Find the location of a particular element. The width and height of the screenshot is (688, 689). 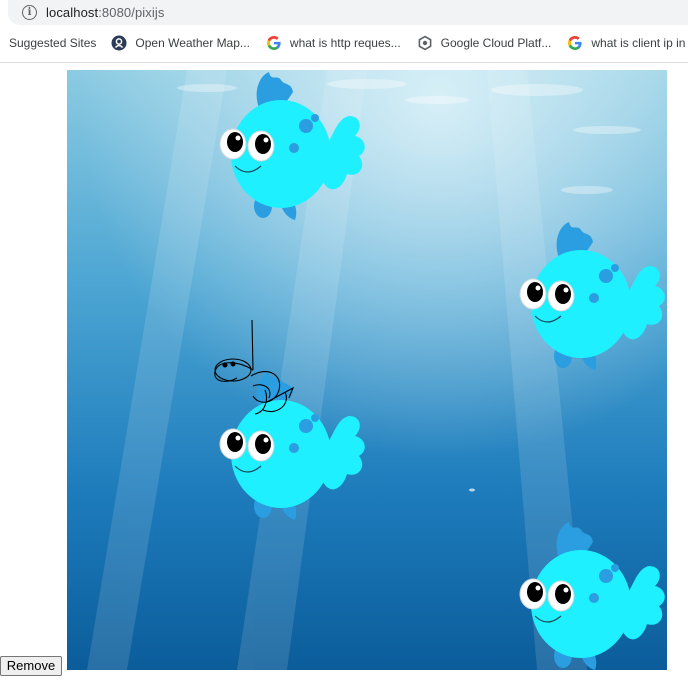

google-cloud-icon is located at coordinates (425, 43).